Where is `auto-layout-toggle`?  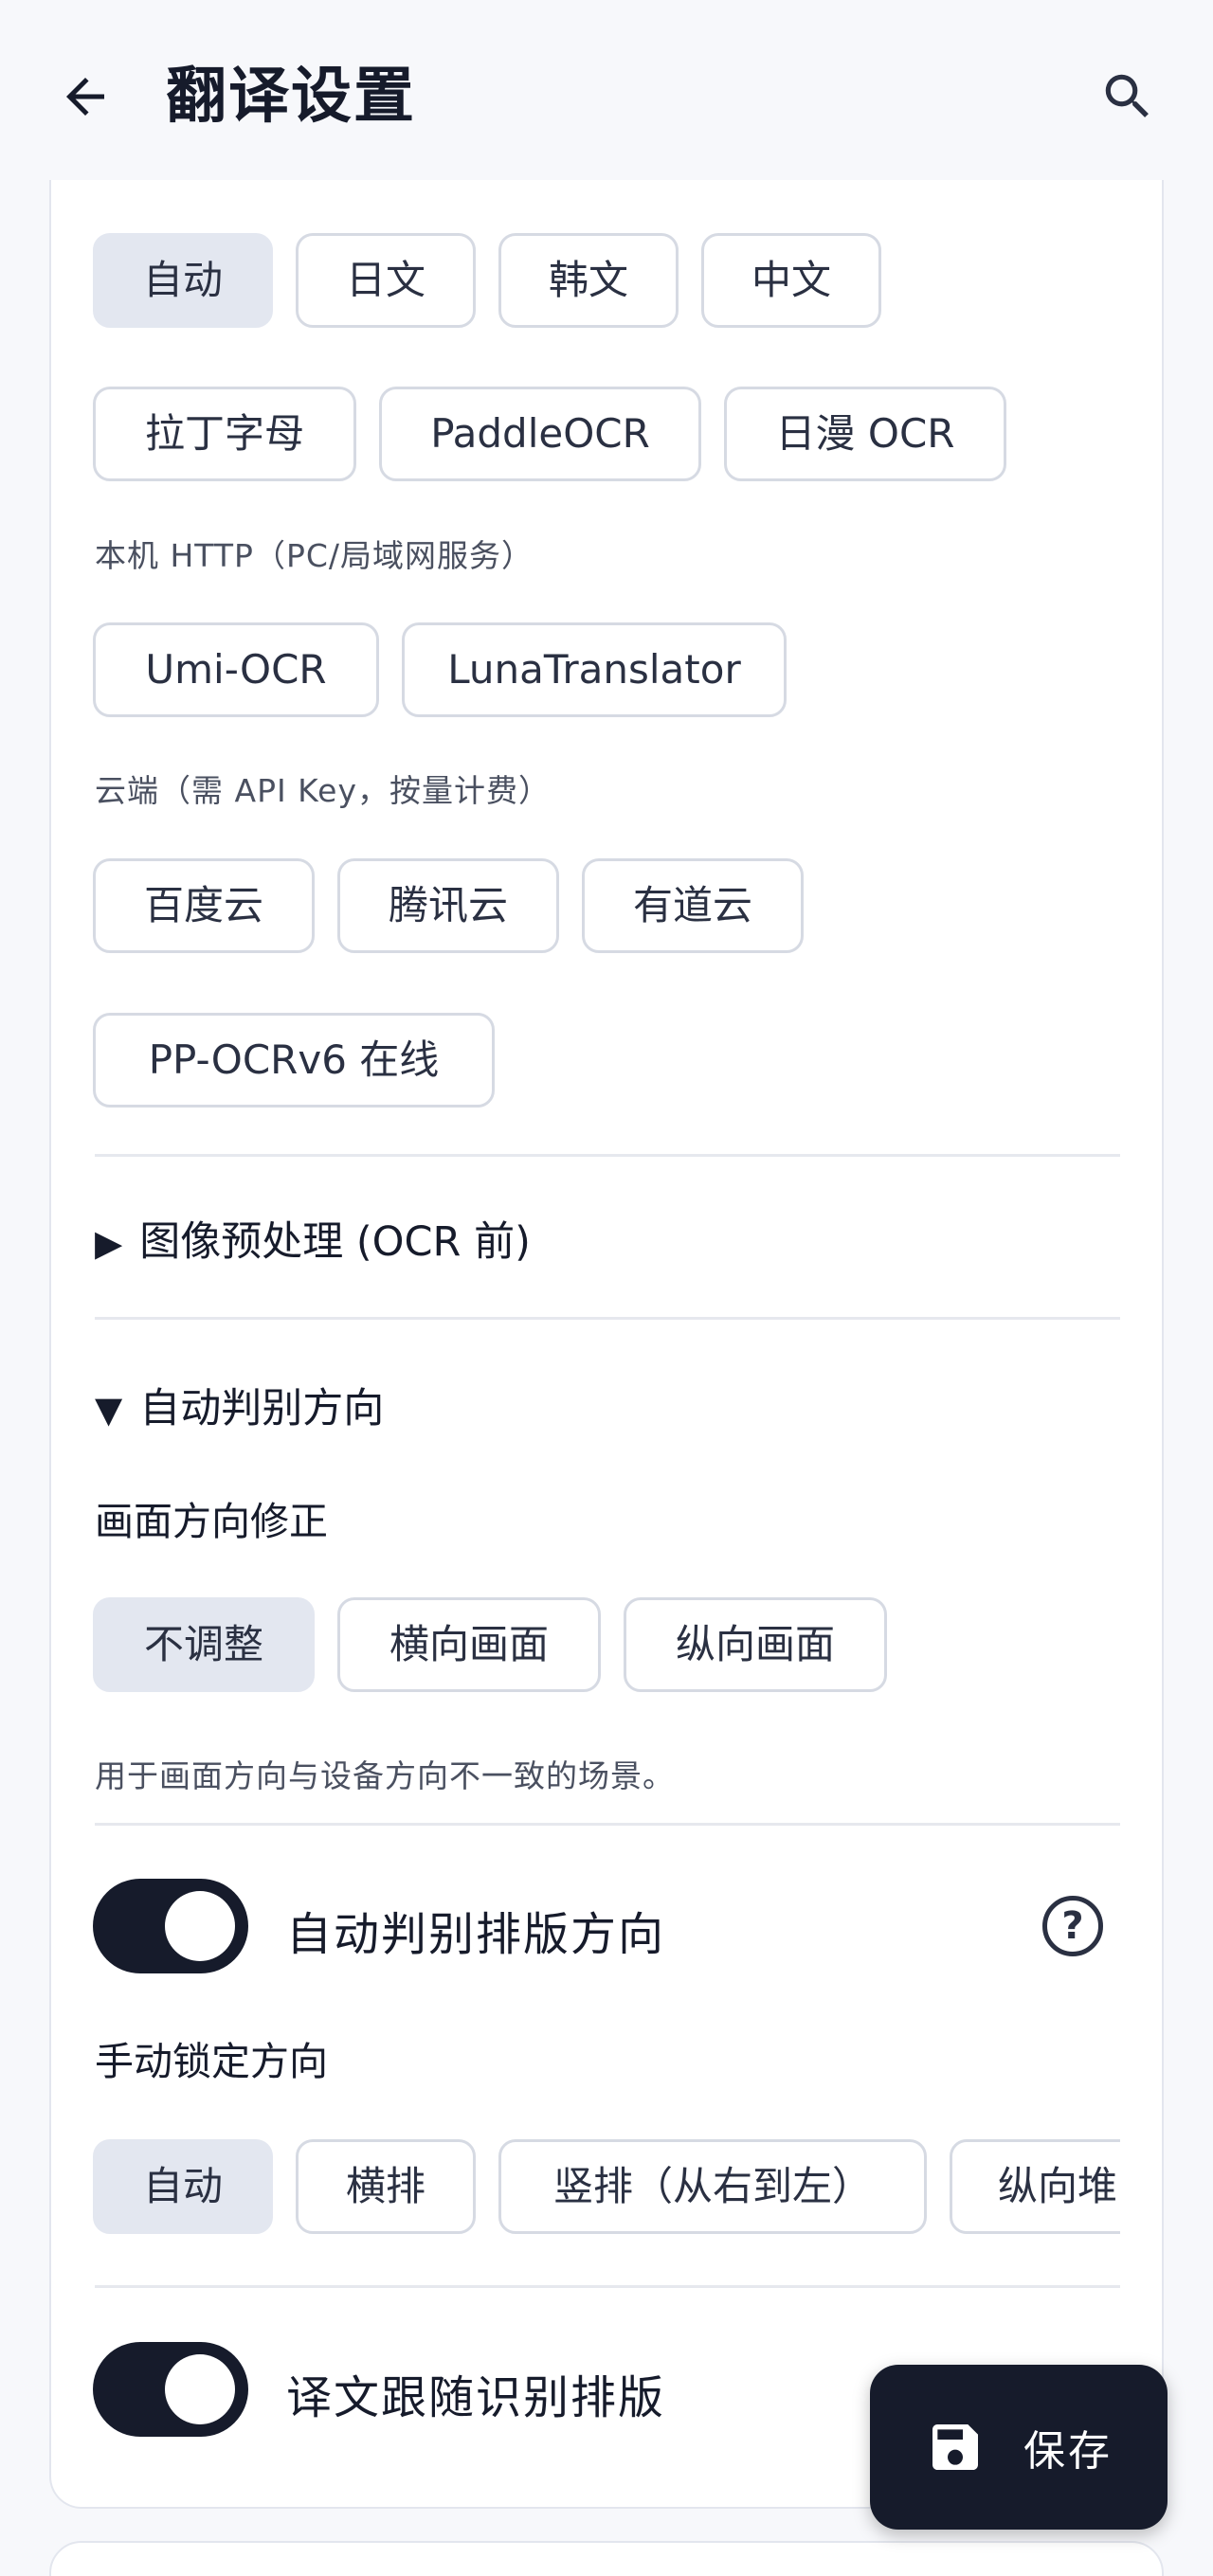 auto-layout-toggle is located at coordinates (170, 1926).